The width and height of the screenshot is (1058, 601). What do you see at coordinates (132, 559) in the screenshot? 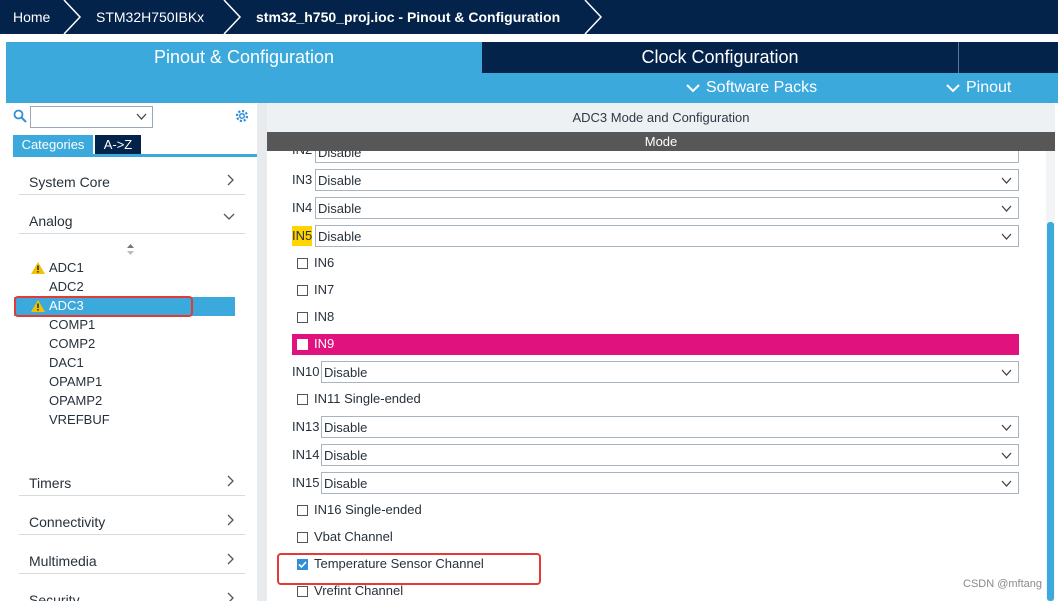
I see `category-multimedia: Multimedia` at bounding box center [132, 559].